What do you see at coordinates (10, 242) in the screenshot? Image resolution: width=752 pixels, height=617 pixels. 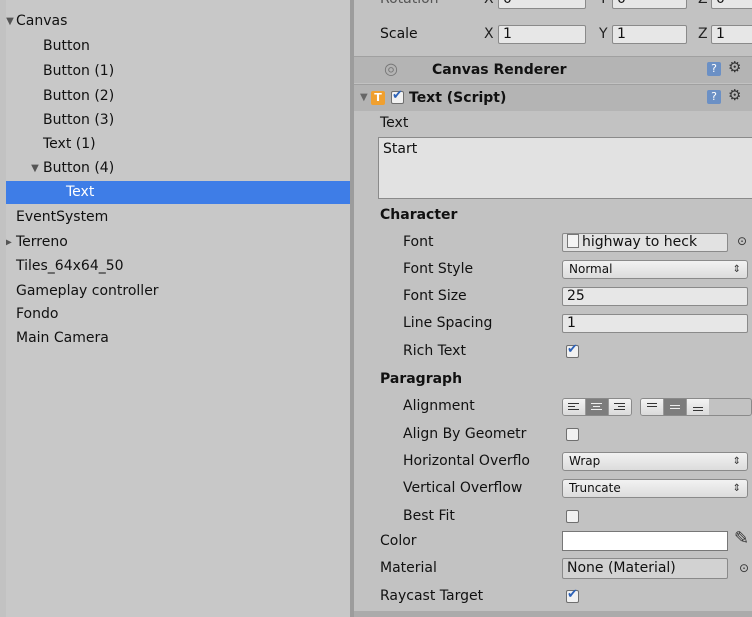 I see `foldout-collapsed-icon: ▶` at bounding box center [10, 242].